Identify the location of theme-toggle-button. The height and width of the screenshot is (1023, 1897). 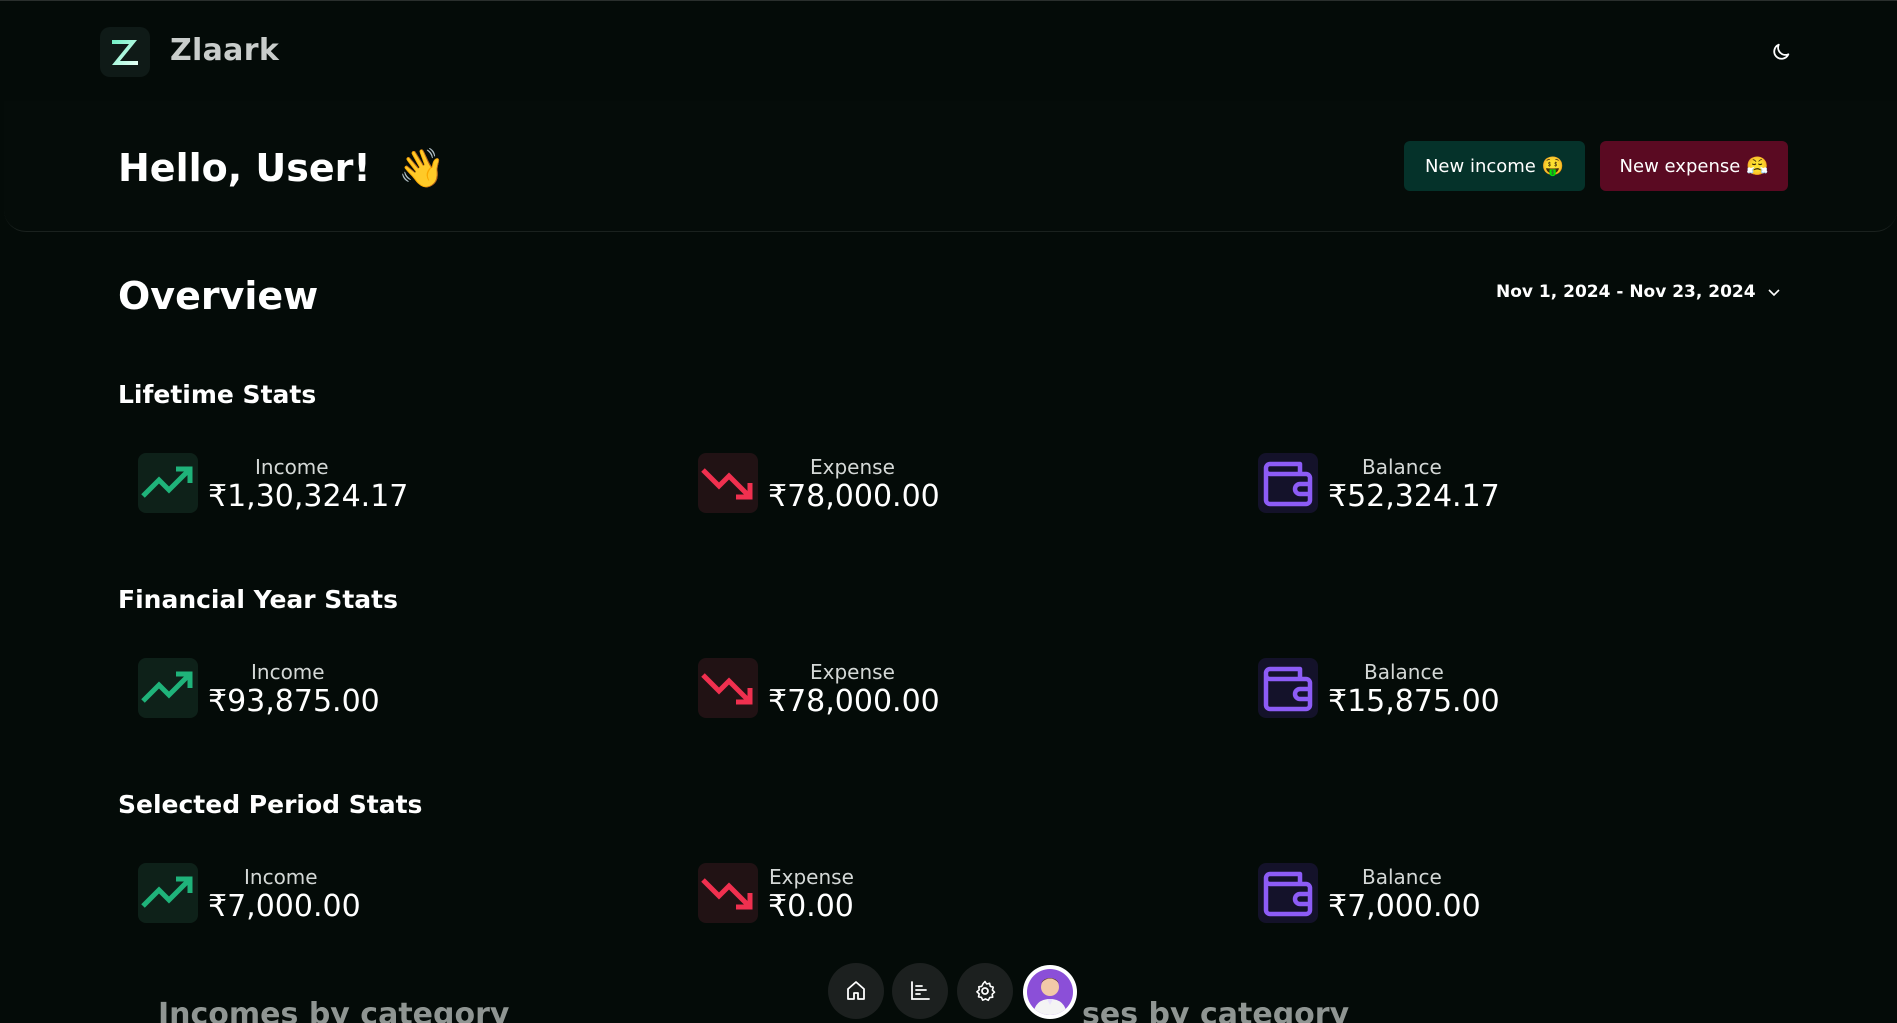
(1781, 52).